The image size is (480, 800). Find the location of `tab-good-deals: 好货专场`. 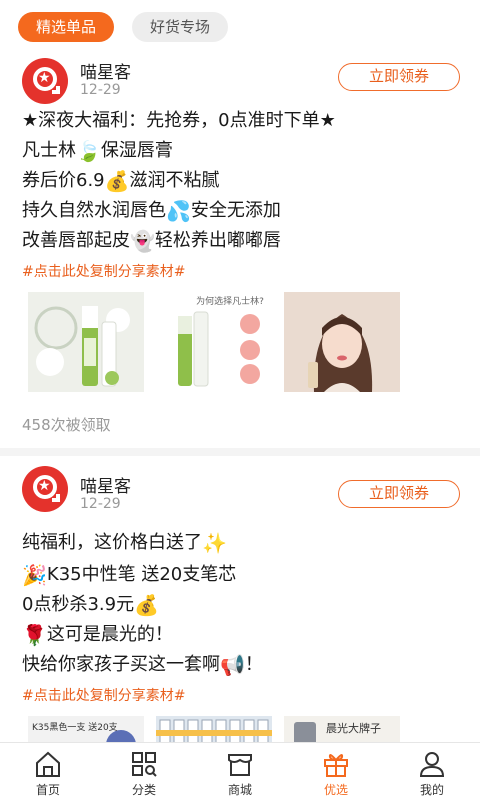

tab-good-deals: 好货专场 is located at coordinates (180, 27).